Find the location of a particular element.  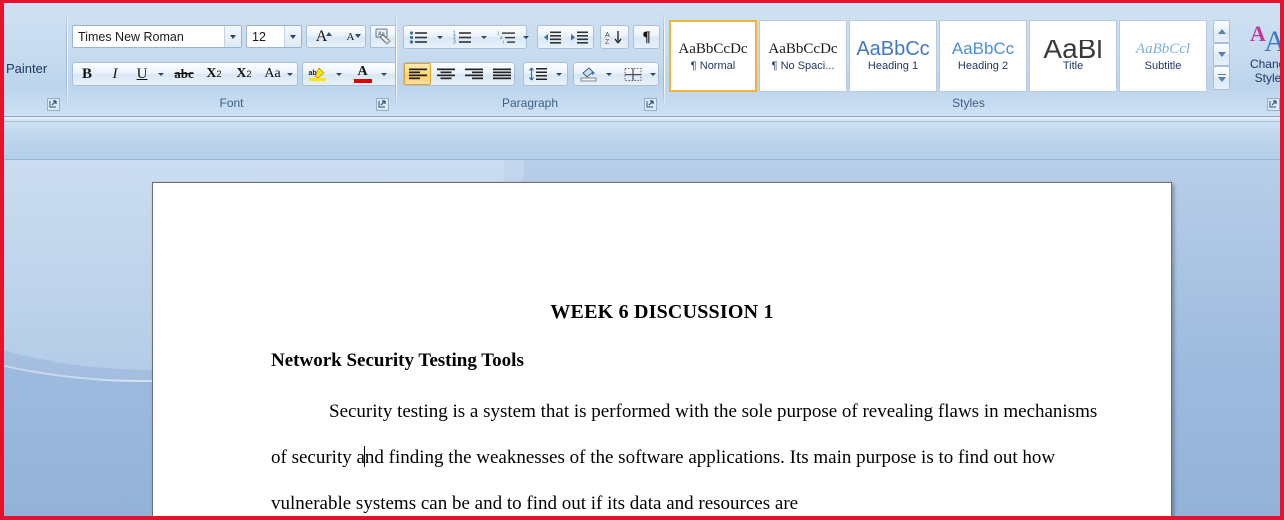

paragraph-group-label: Paragraph is located at coordinates (530, 103).